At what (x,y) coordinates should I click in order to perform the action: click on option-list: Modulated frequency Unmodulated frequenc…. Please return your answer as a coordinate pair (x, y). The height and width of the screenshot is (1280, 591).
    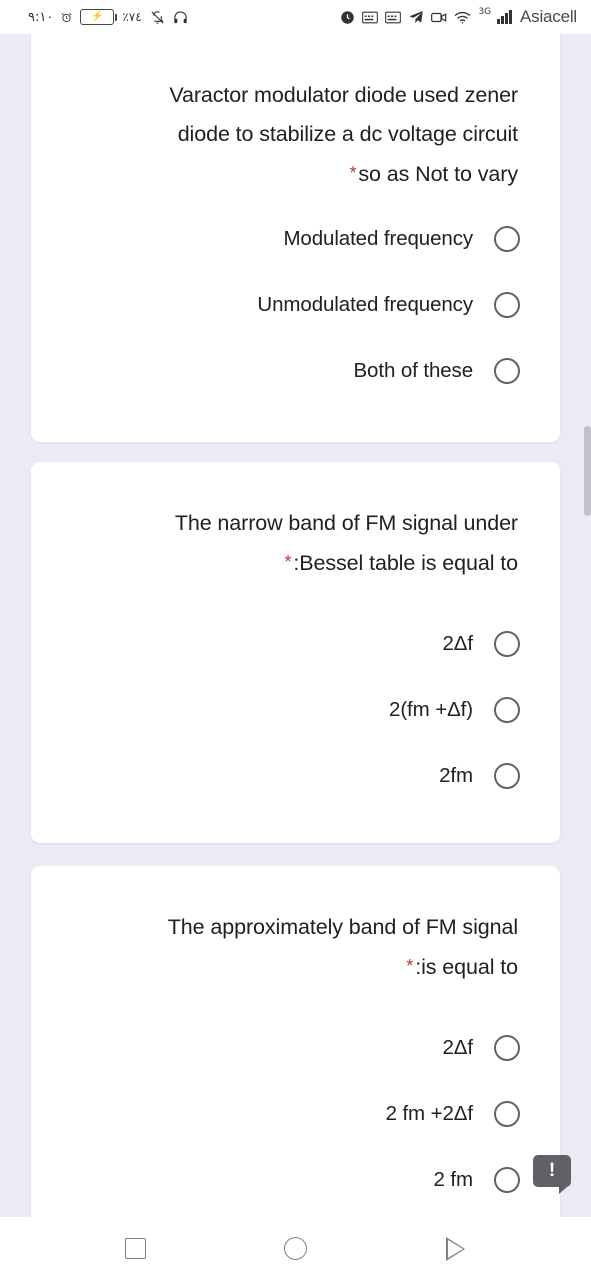
    Looking at the image, I should click on (295, 299).